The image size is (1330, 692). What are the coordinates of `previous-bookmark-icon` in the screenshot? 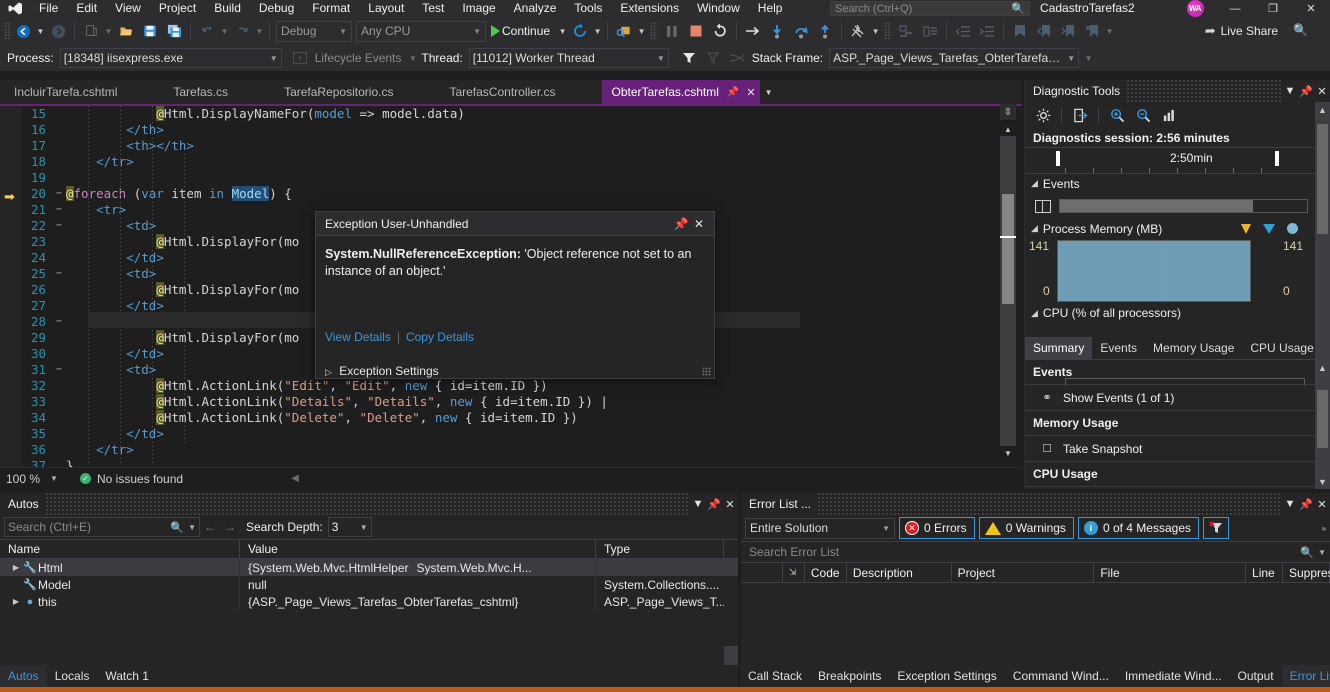 It's located at (1044, 31).